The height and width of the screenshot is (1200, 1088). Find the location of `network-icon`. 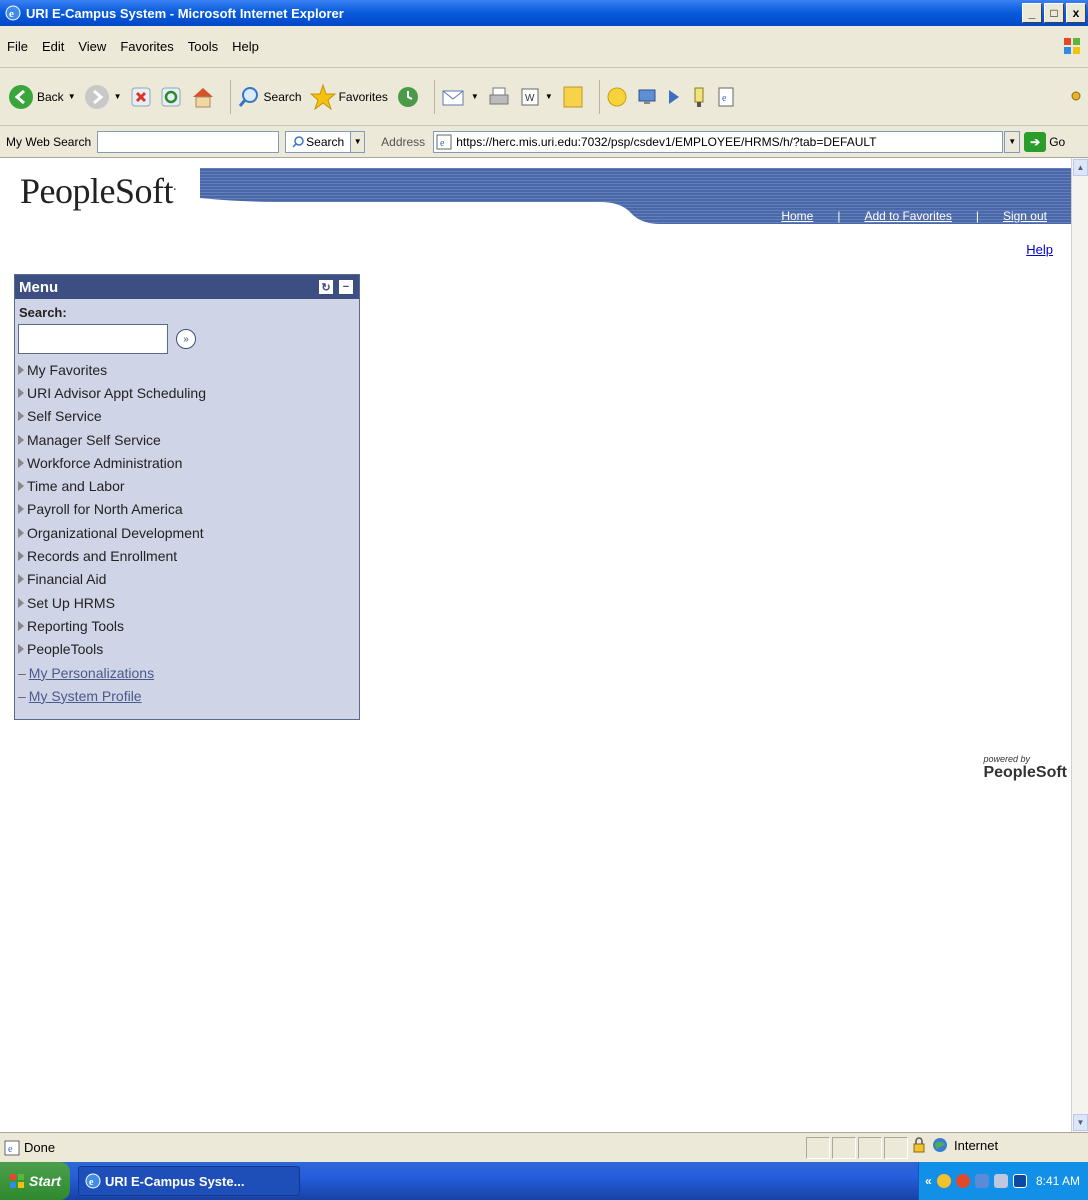

network-icon is located at coordinates (981, 1181).